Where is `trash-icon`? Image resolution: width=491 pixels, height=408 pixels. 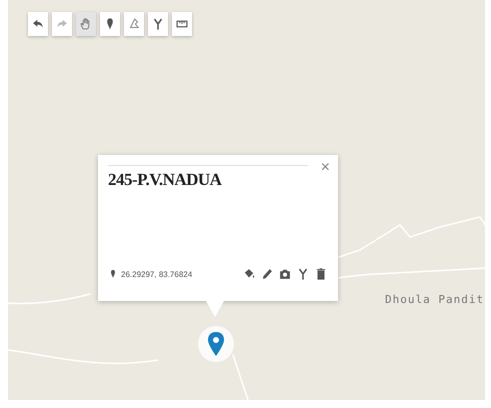
trash-icon is located at coordinates (321, 274).